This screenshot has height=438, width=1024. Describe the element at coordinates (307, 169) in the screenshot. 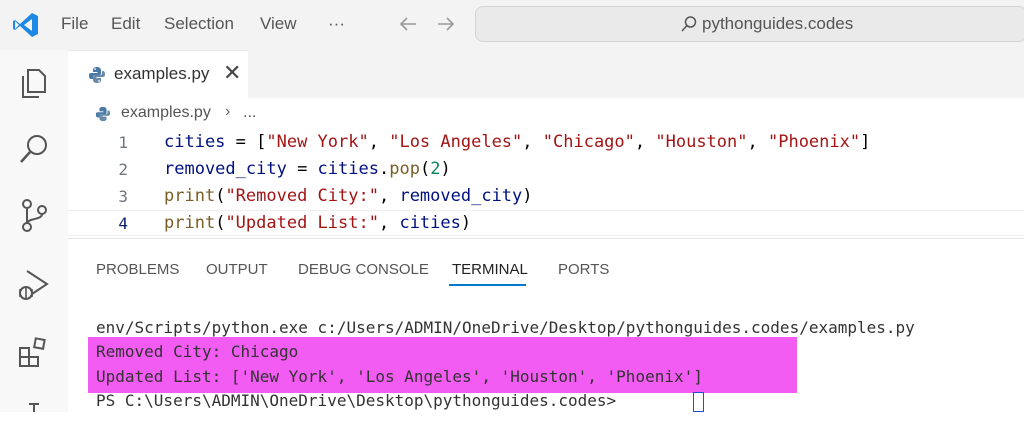

I see `code-text: removed_city = cities.pop(2)` at that location.